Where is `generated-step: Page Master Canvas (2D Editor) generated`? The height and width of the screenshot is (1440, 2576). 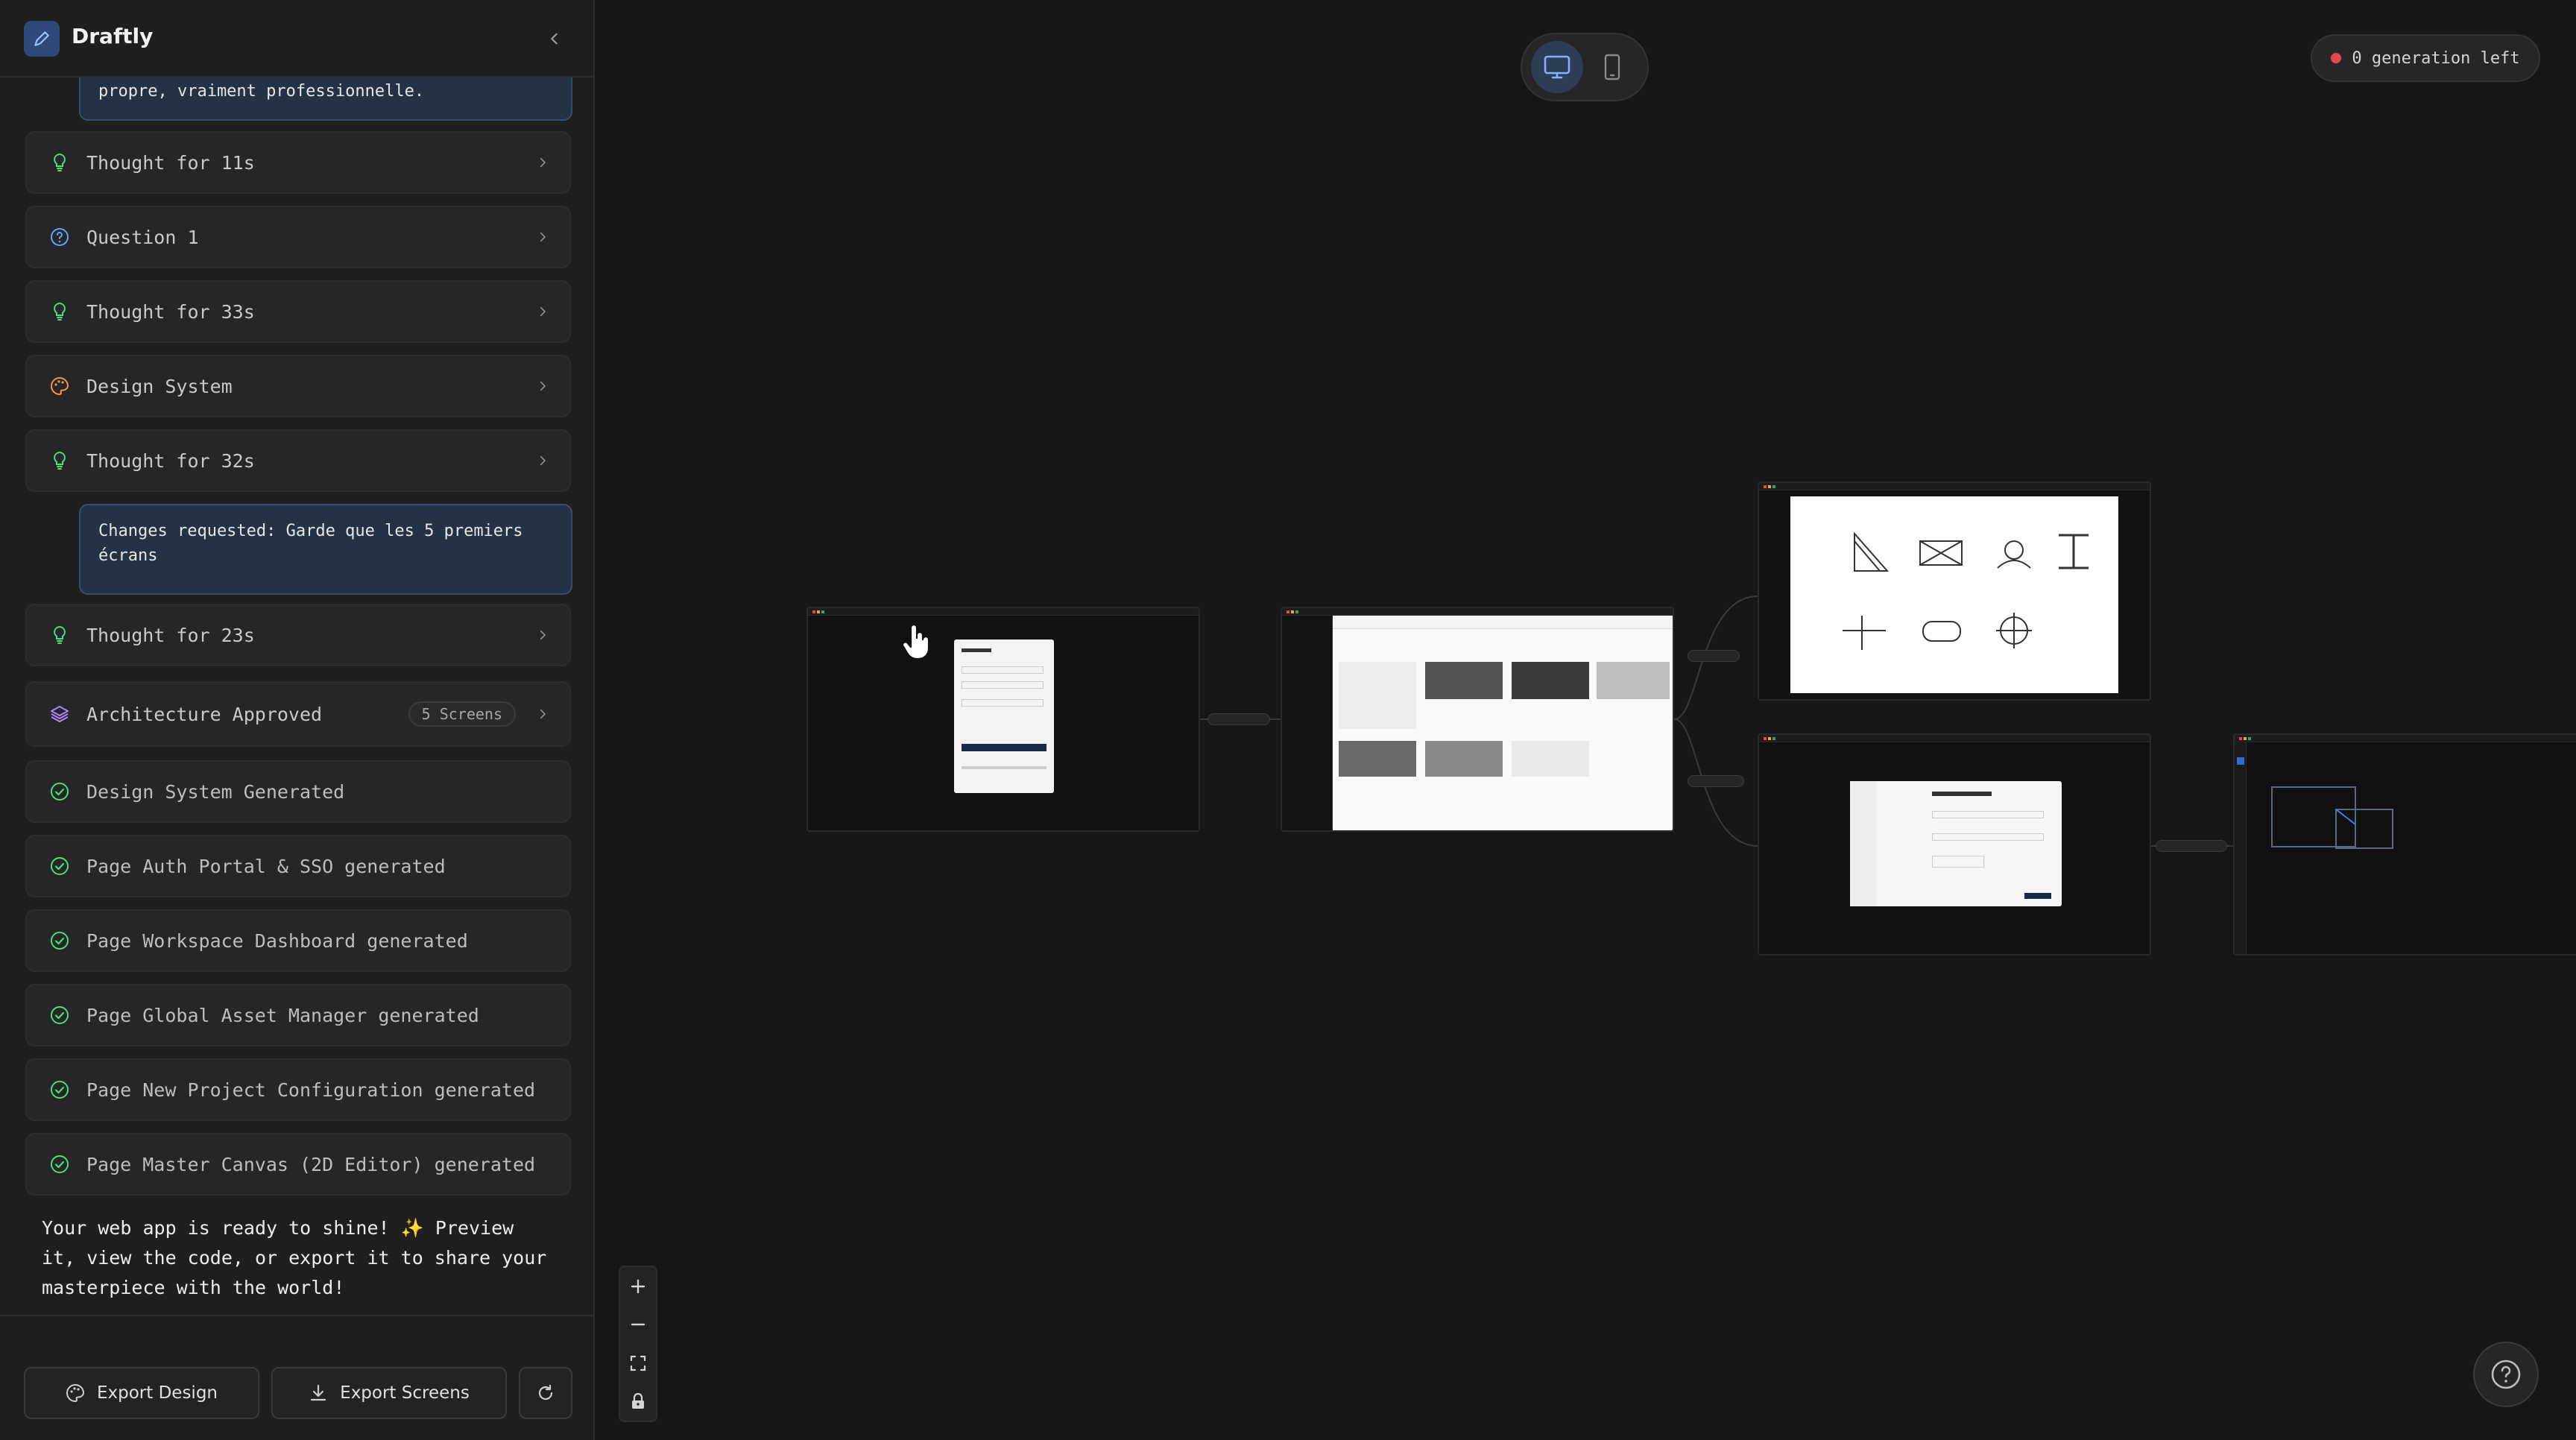
generated-step: Page Master Canvas (2D Editor) generated is located at coordinates (298, 1164).